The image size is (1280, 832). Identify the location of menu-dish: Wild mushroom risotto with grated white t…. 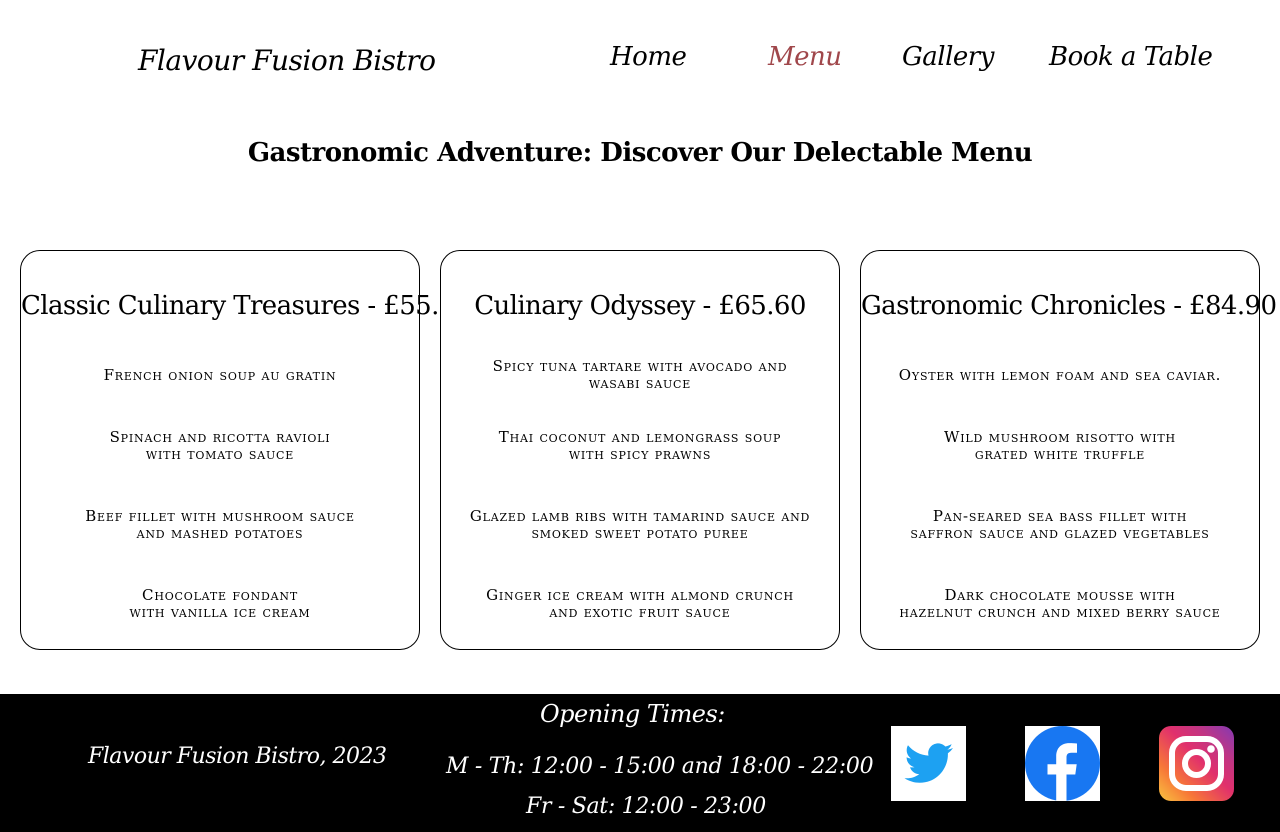
(1060, 445).